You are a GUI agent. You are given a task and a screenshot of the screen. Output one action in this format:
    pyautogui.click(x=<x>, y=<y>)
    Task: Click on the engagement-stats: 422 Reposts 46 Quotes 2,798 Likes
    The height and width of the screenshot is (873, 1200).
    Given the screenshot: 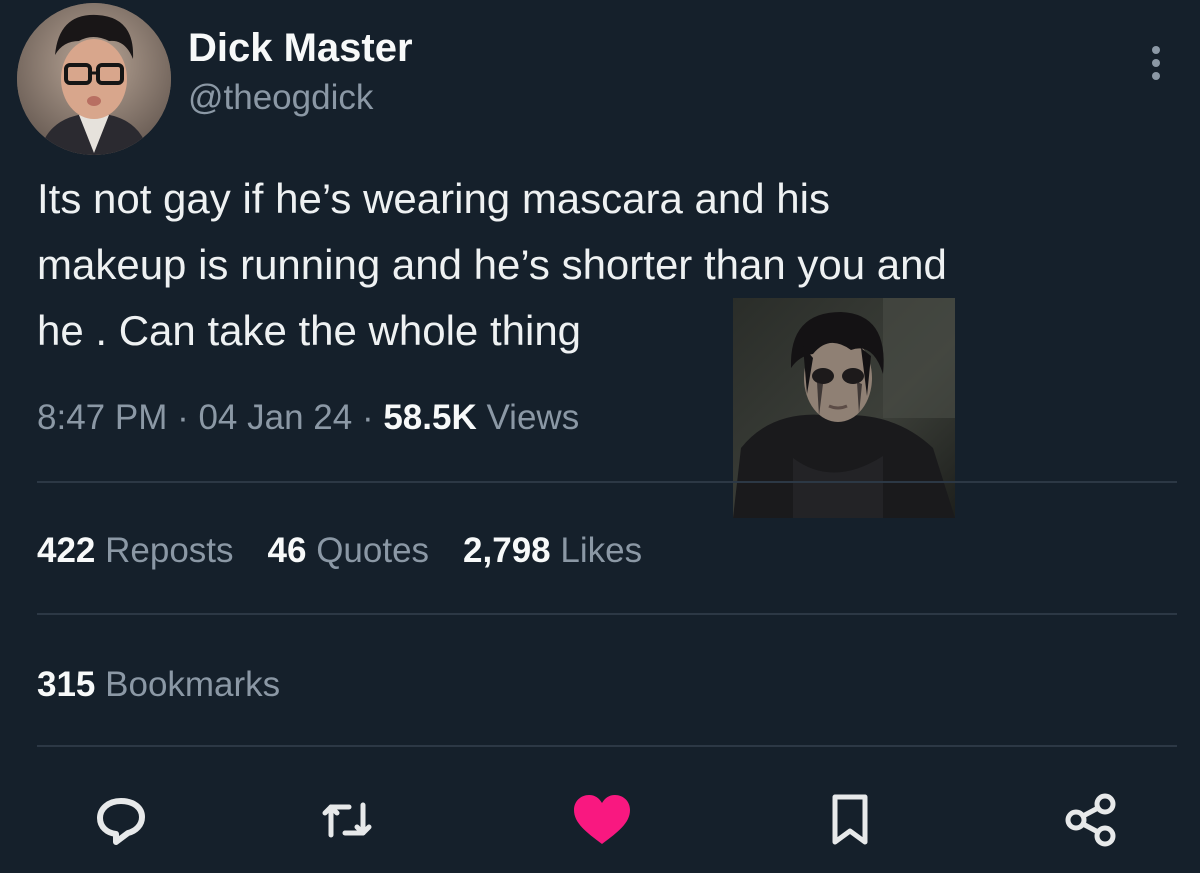 What is the action you would take?
    pyautogui.click(x=356, y=551)
    